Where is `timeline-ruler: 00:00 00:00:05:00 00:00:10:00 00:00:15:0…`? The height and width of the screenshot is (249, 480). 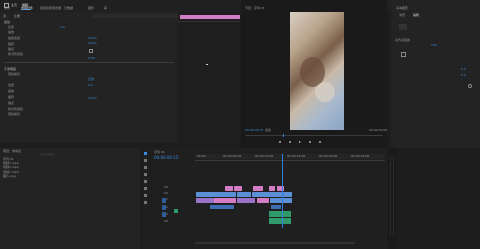
timeline-ruler: 00:00 00:00:05:00 00:00:10:00 00:00:15:0… is located at coordinates (290, 156).